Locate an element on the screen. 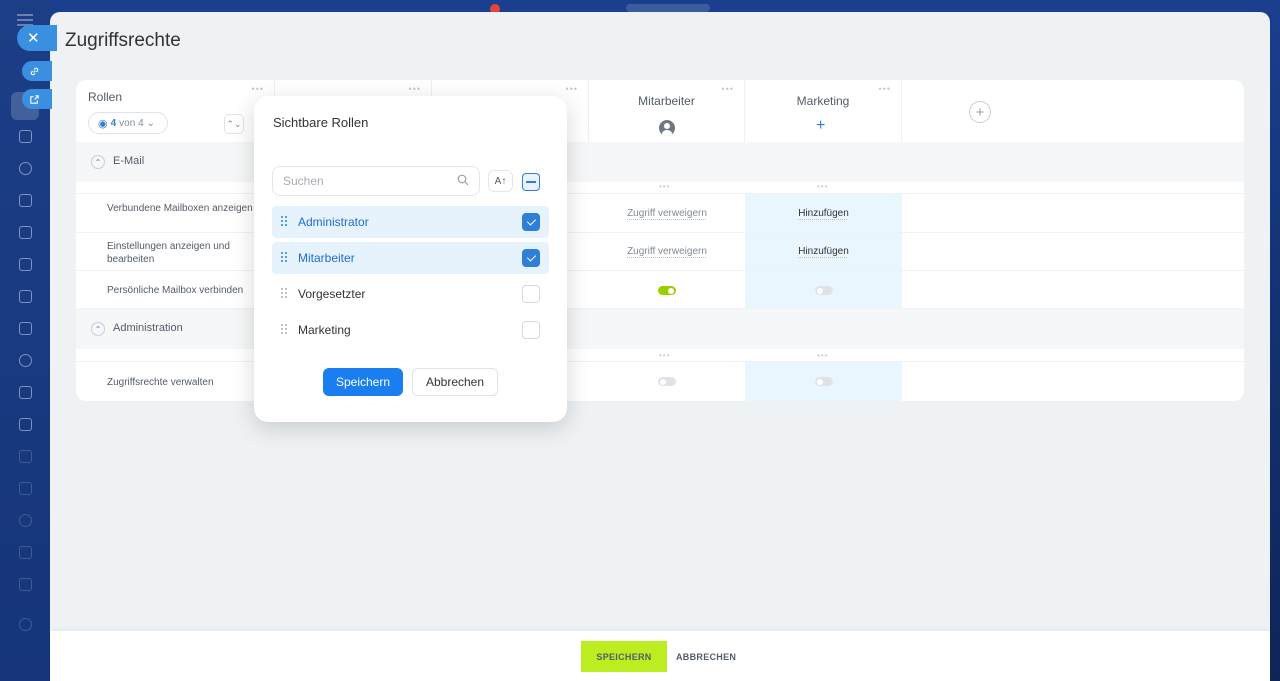 The image size is (1280, 681). role-column-mitarbeiter: Mitarbeiter ••• is located at coordinates (667, 111).